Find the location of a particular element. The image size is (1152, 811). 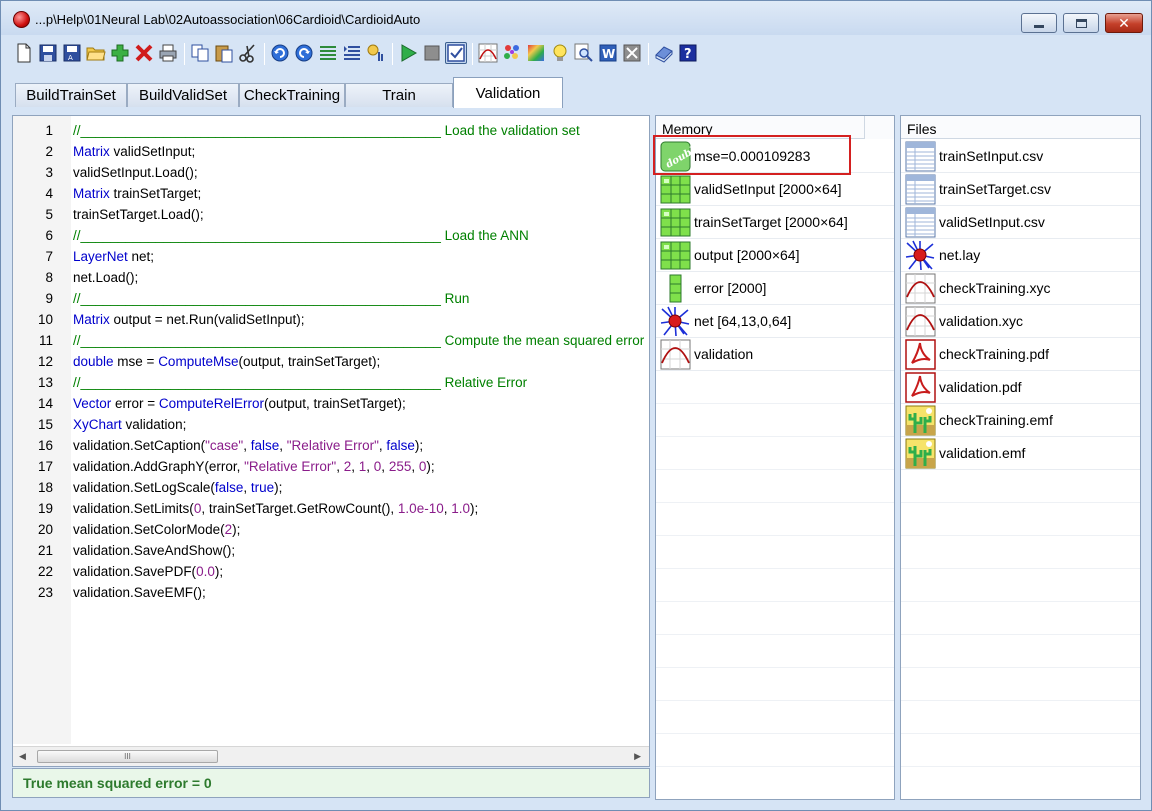

code-line: 7 LayerNet net; is located at coordinates (328, 256).